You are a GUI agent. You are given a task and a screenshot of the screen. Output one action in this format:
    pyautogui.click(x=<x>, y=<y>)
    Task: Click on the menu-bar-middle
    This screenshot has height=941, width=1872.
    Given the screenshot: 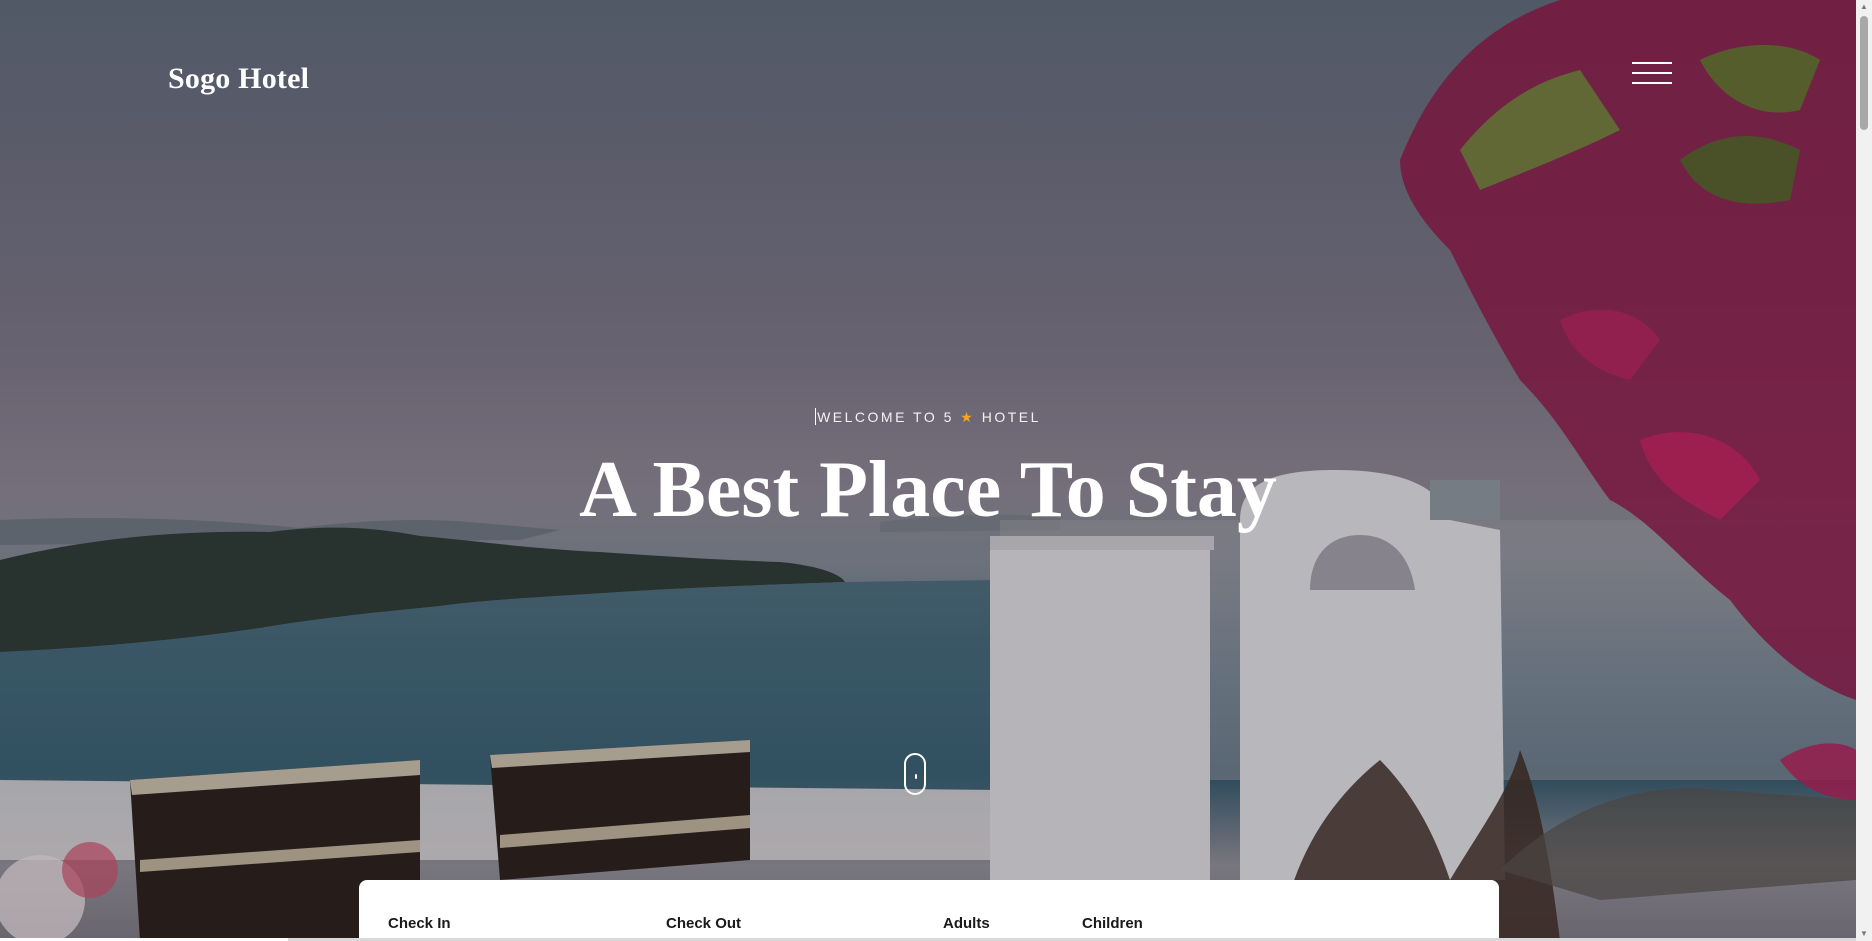 What is the action you would take?
    pyautogui.click(x=1652, y=73)
    